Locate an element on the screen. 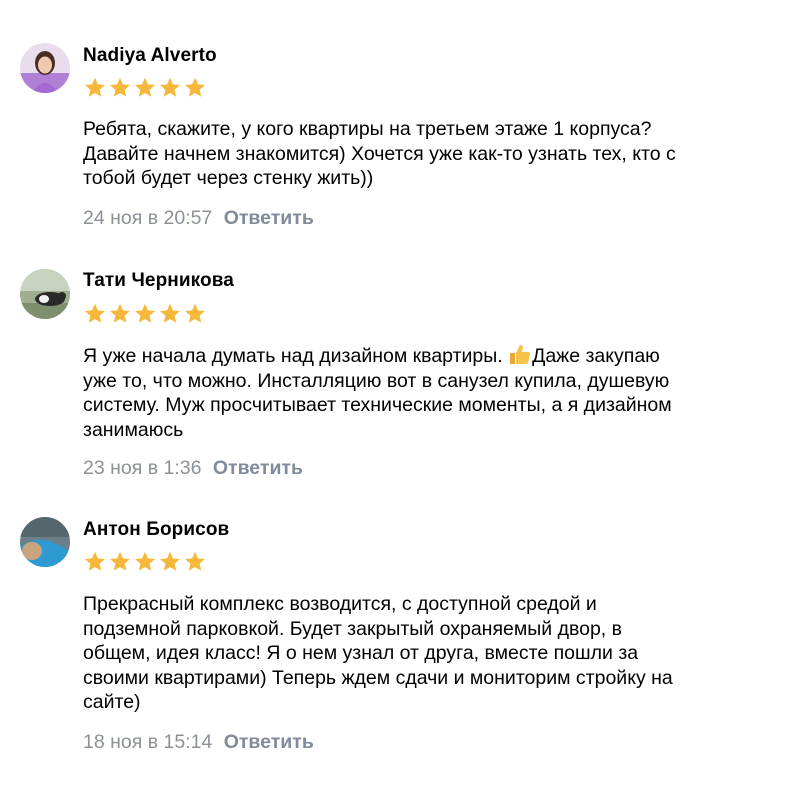 The height and width of the screenshot is (800, 800). comment-meta: 24 ноя в 20:57 Ответить is located at coordinates (198, 218).